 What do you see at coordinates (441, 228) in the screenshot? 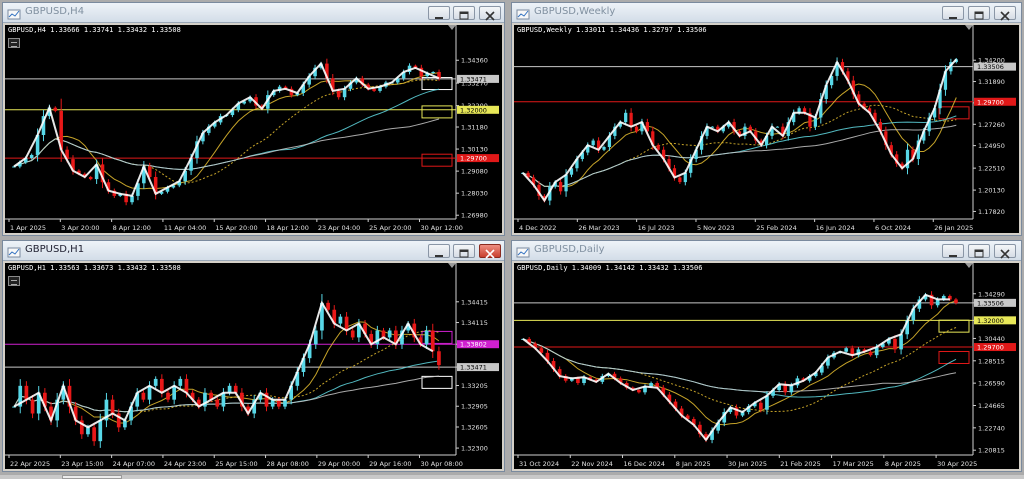
I see `time-tick-label: 30 Apr 12:00` at bounding box center [441, 228].